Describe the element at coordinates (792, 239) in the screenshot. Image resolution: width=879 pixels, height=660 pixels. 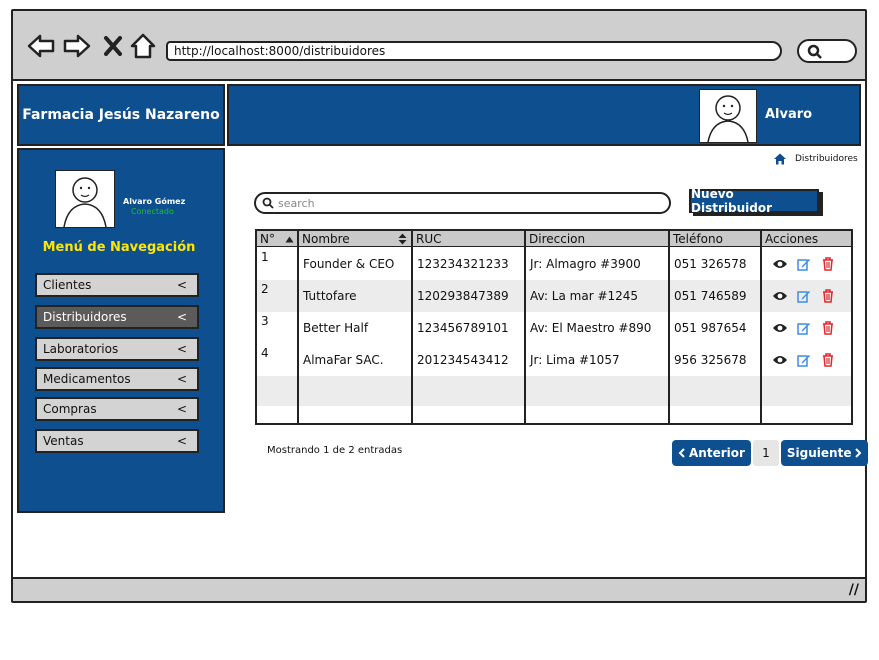
I see `column-header-acciones: Acciones` at that location.